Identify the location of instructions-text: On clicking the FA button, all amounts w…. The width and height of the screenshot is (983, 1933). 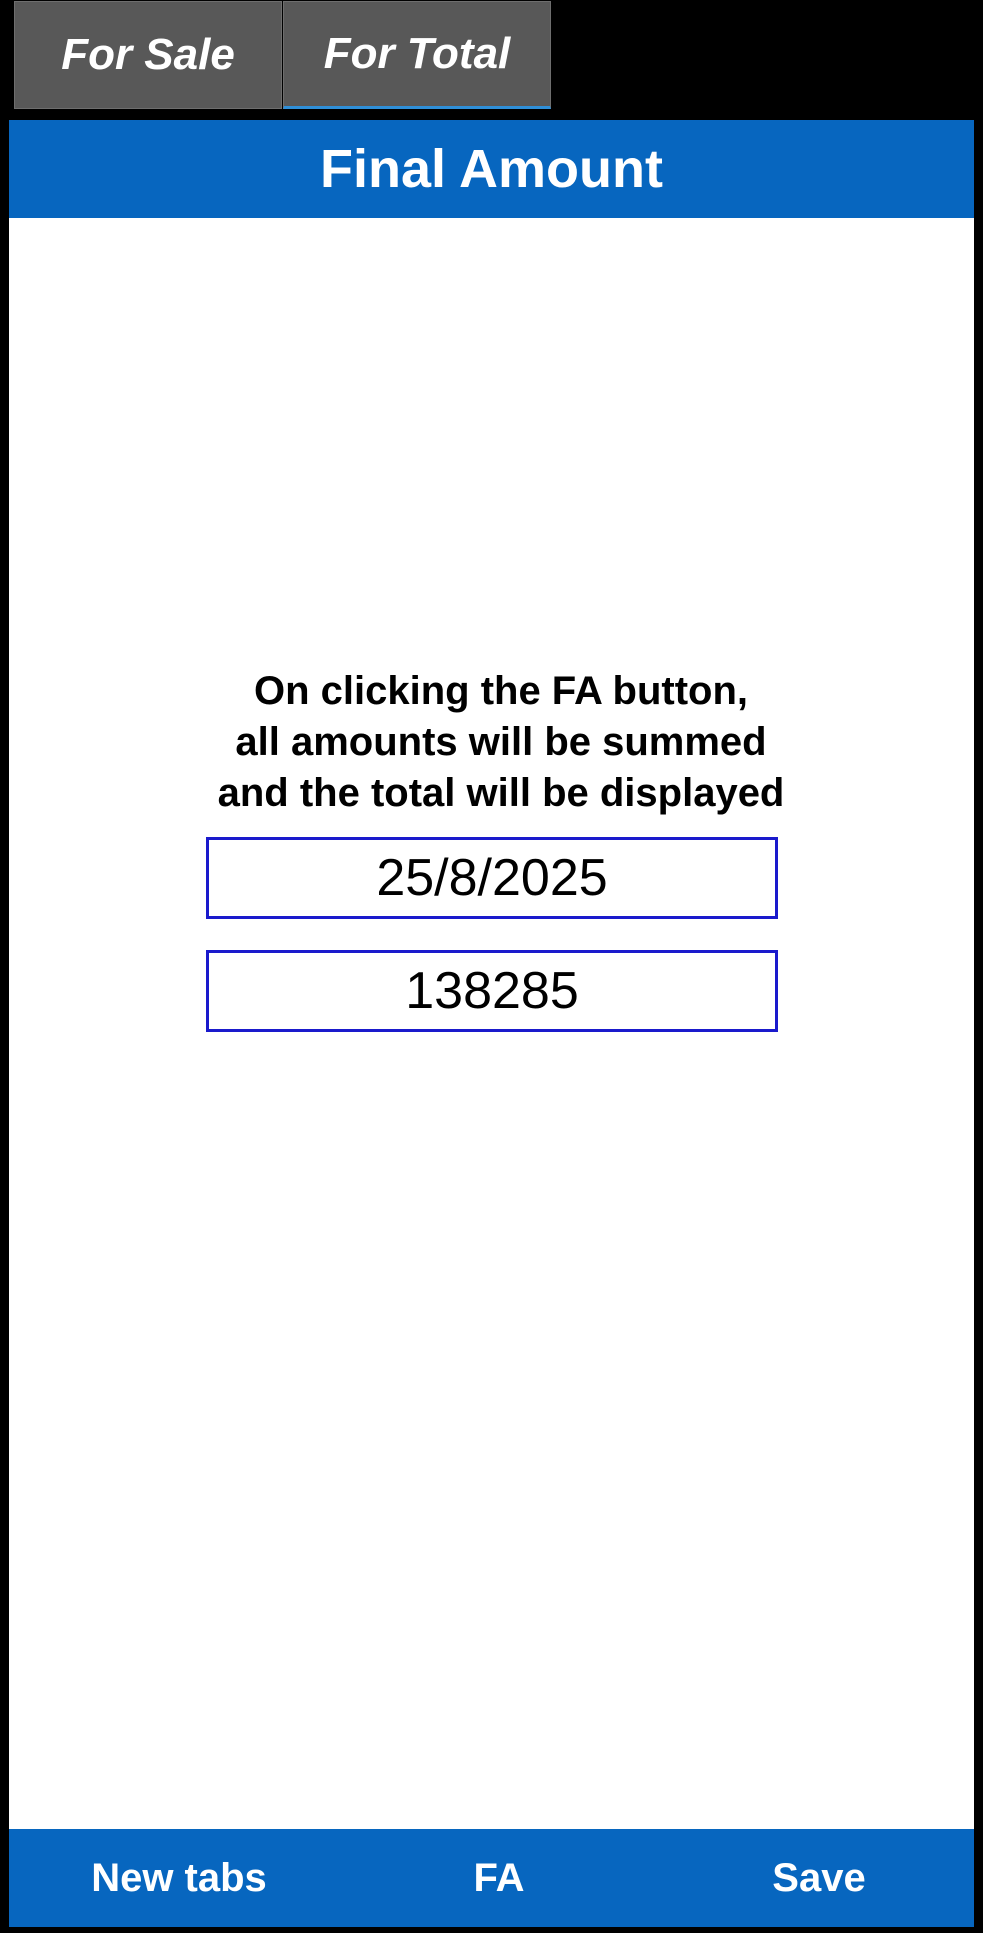
(501, 742).